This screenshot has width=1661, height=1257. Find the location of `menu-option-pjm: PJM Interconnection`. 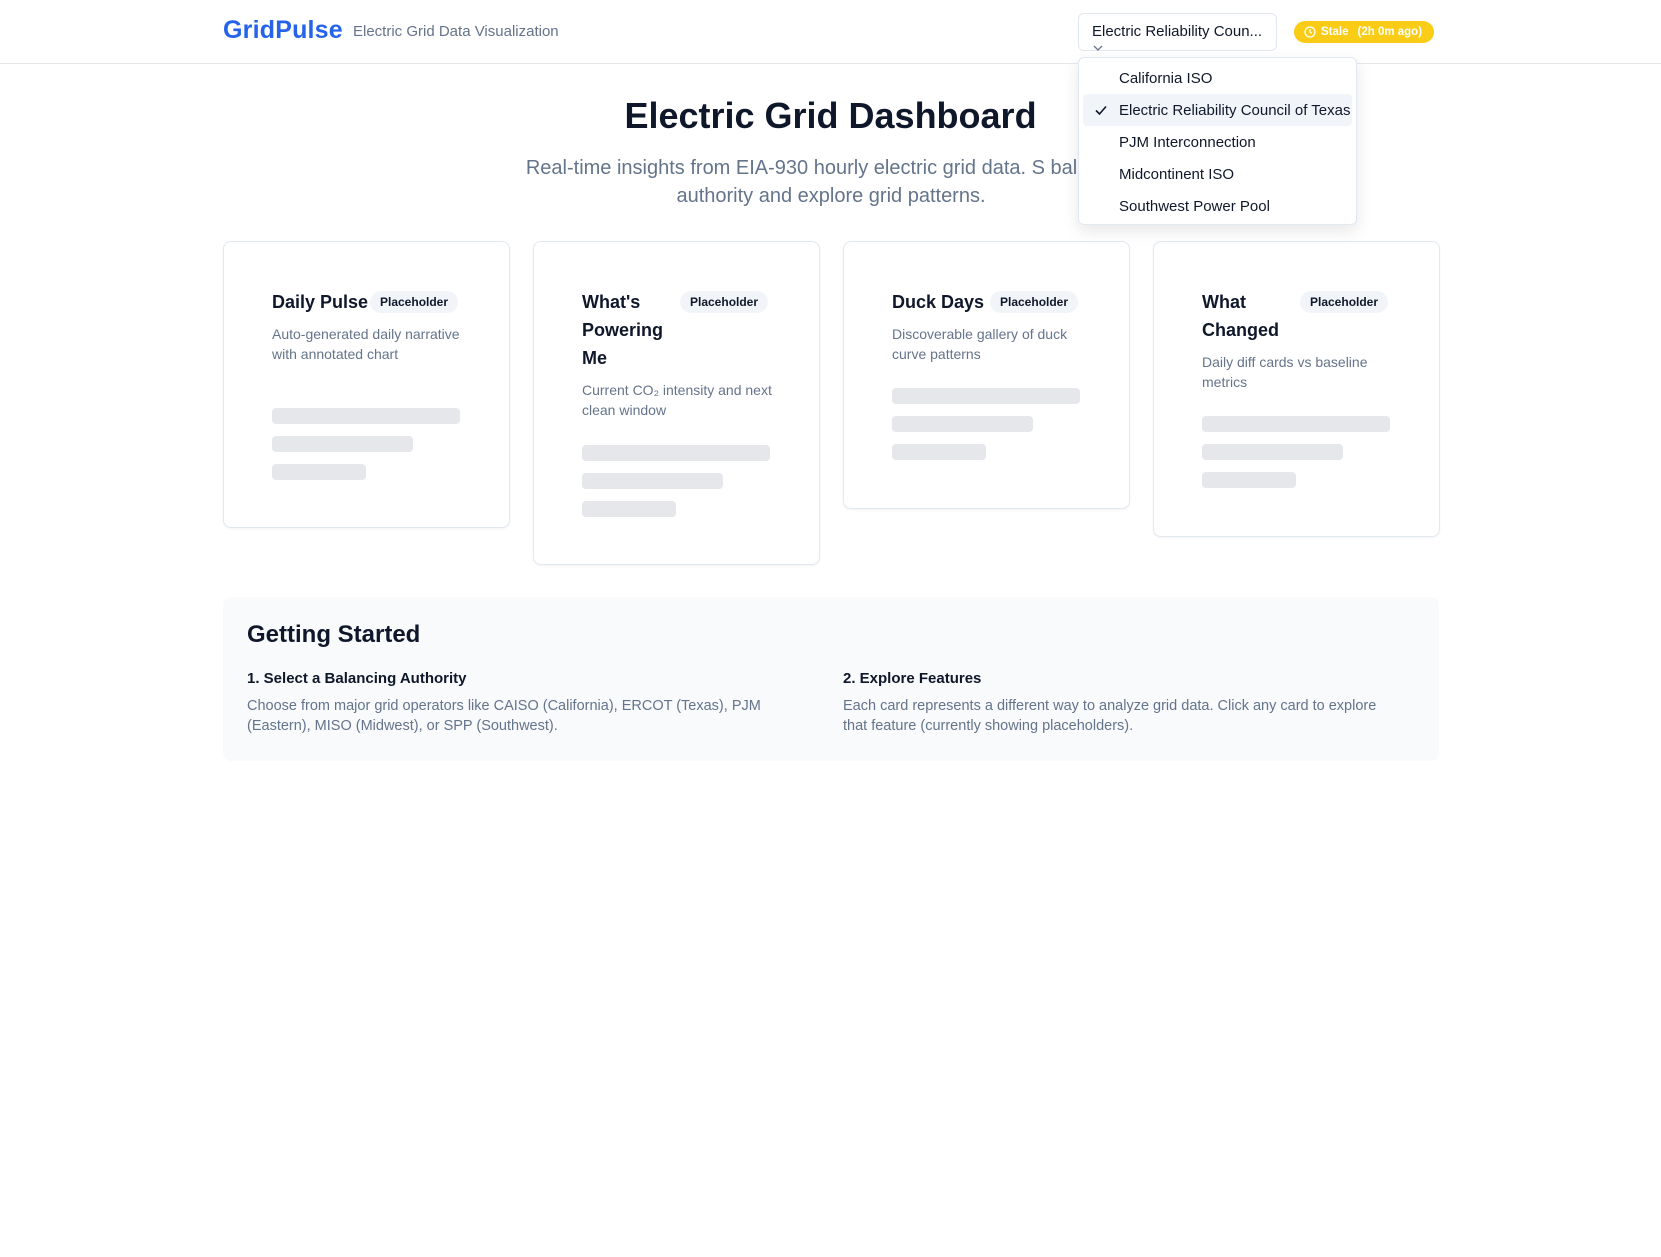

menu-option-pjm: PJM Interconnection is located at coordinates (1217, 142).